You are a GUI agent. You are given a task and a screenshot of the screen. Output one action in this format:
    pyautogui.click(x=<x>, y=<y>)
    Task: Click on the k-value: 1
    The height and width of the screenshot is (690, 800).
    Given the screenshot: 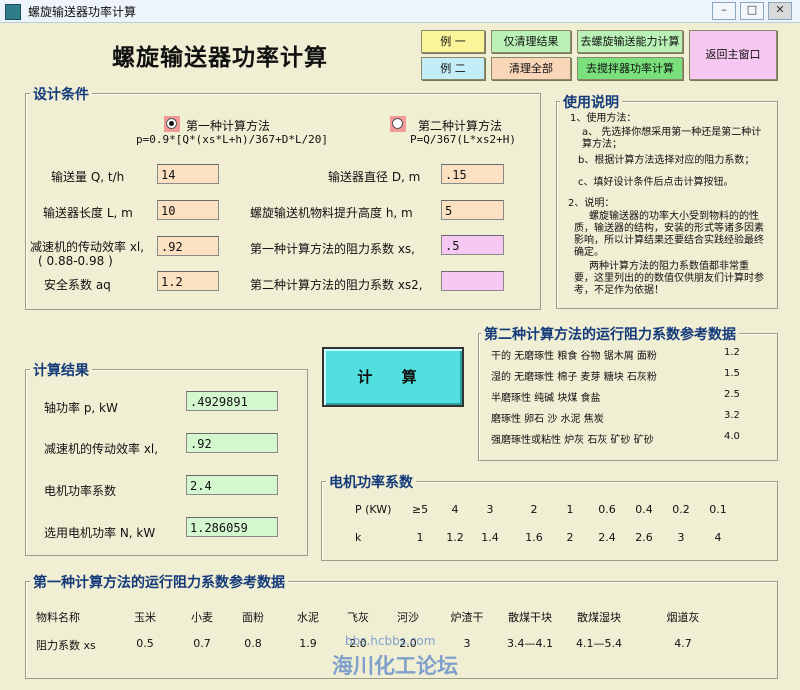 What is the action you would take?
    pyautogui.click(x=420, y=537)
    